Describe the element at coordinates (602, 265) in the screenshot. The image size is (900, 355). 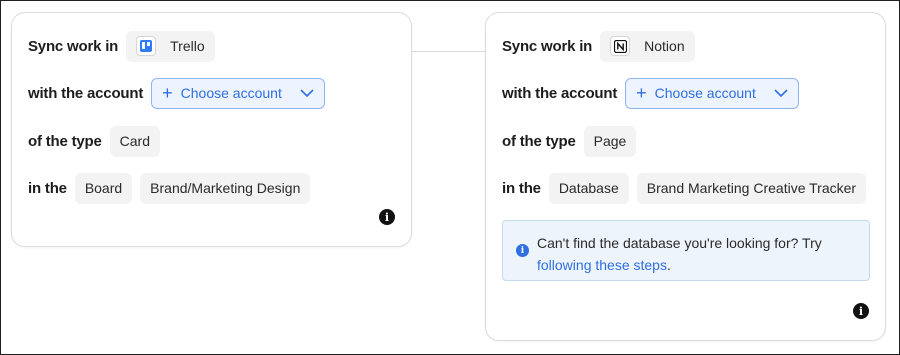
I see `following-steps-link: following these steps` at that location.